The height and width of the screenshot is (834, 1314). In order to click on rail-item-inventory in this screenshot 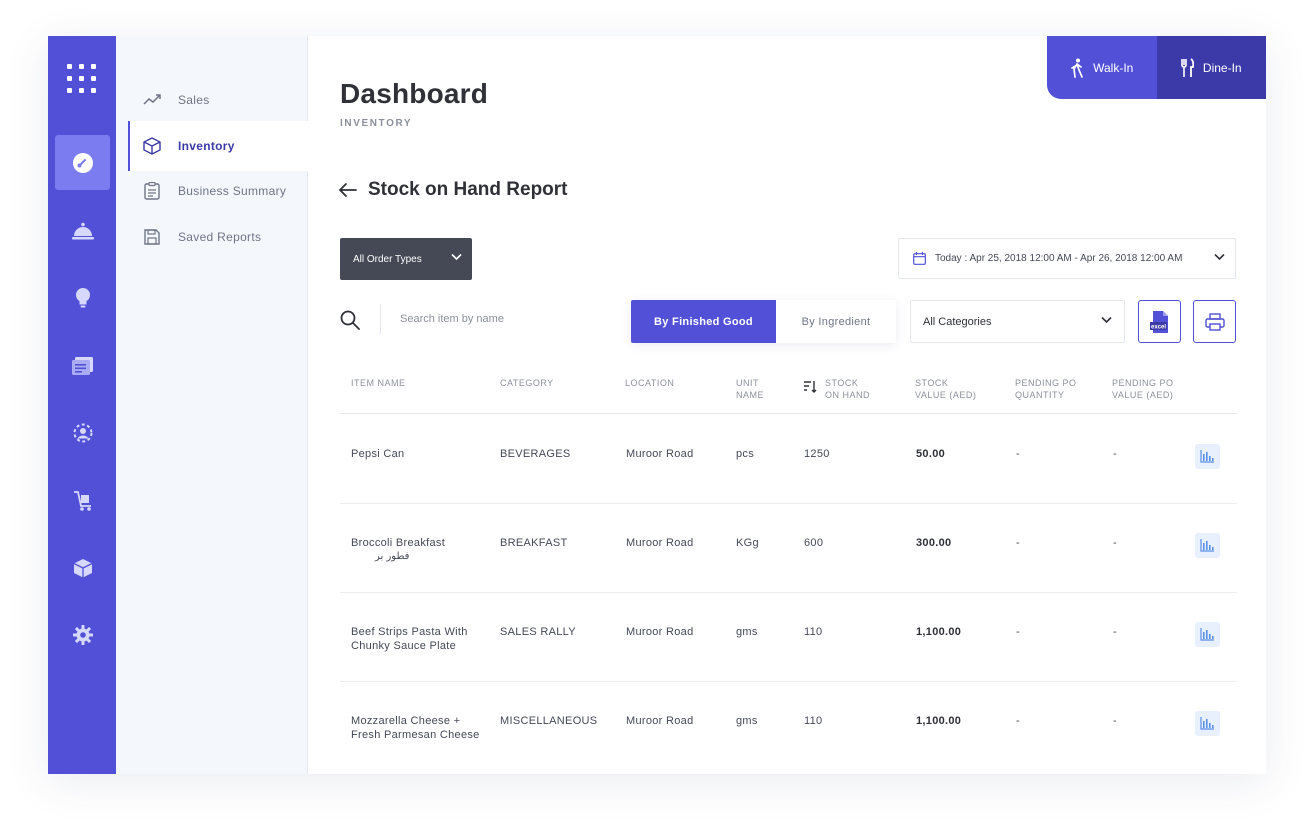, I will do `click(82, 567)`.